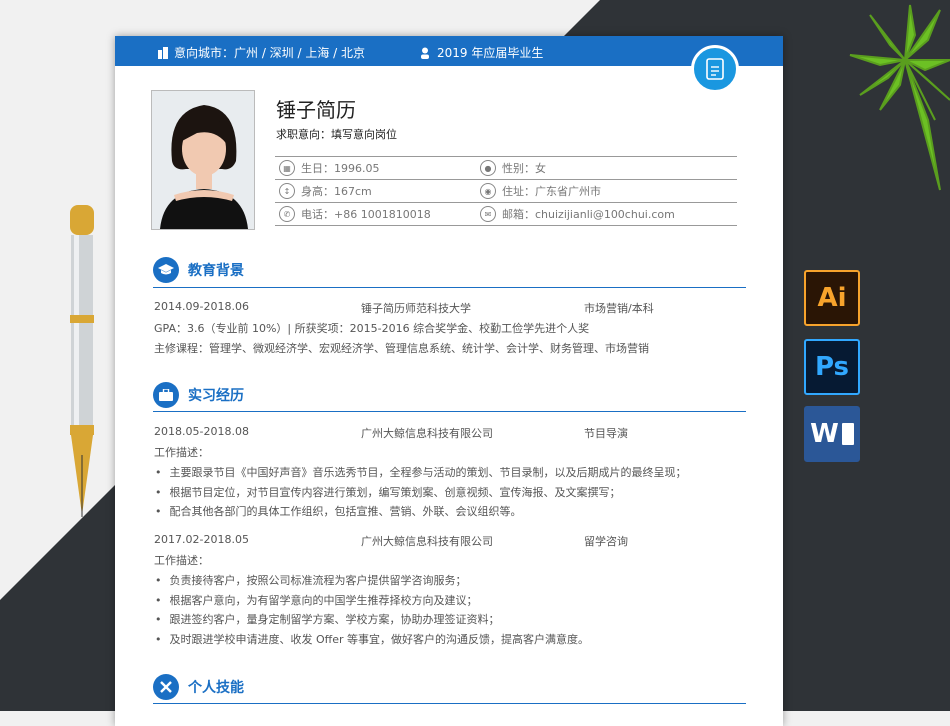  What do you see at coordinates (488, 191) in the screenshot?
I see `location-icon: ◉` at bounding box center [488, 191].